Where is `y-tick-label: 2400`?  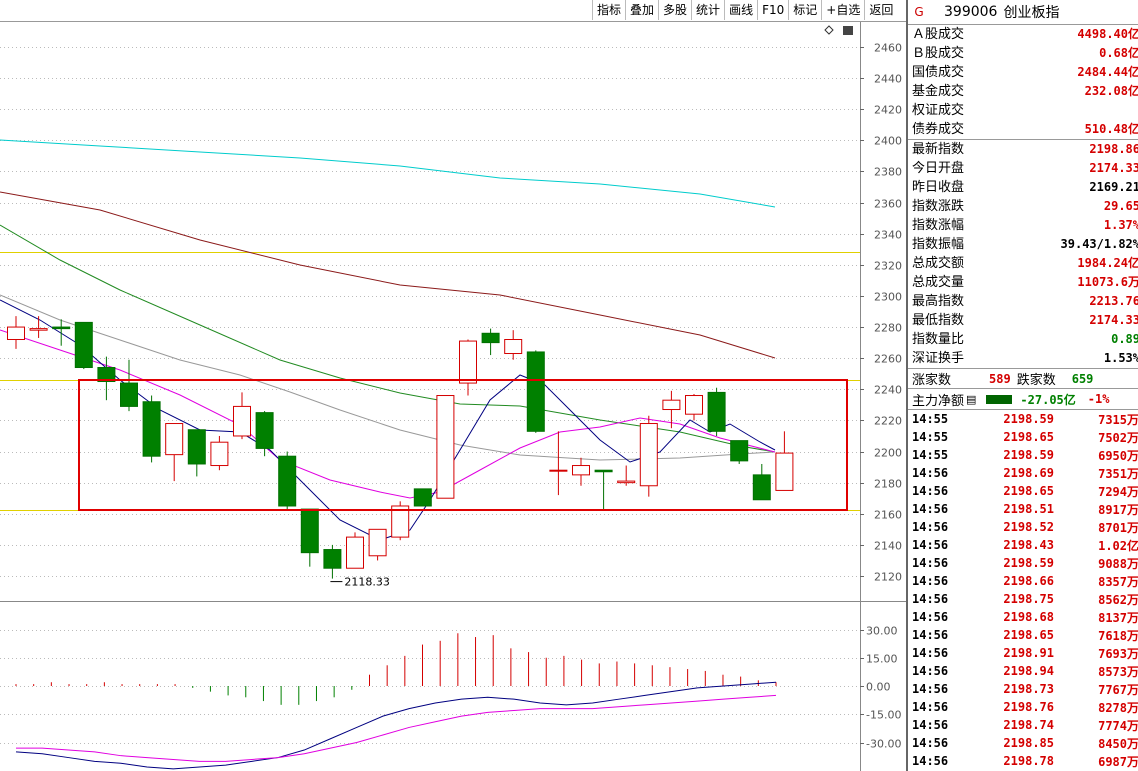 y-tick-label: 2400 is located at coordinates (888, 141).